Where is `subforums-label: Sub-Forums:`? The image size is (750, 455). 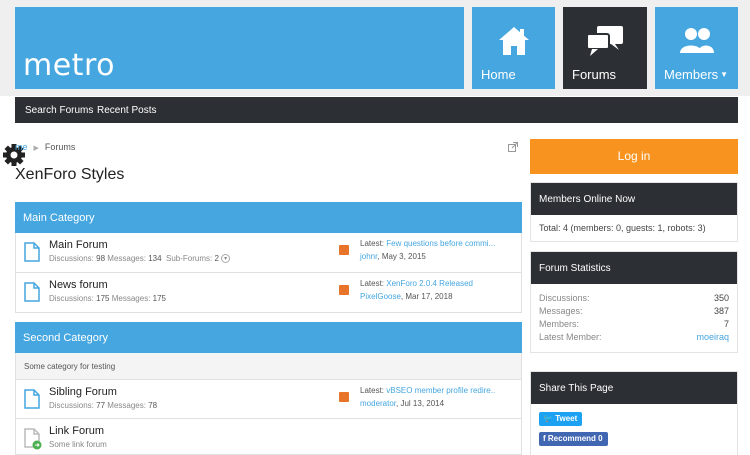
subforums-label: Sub-Forums: is located at coordinates (189, 258).